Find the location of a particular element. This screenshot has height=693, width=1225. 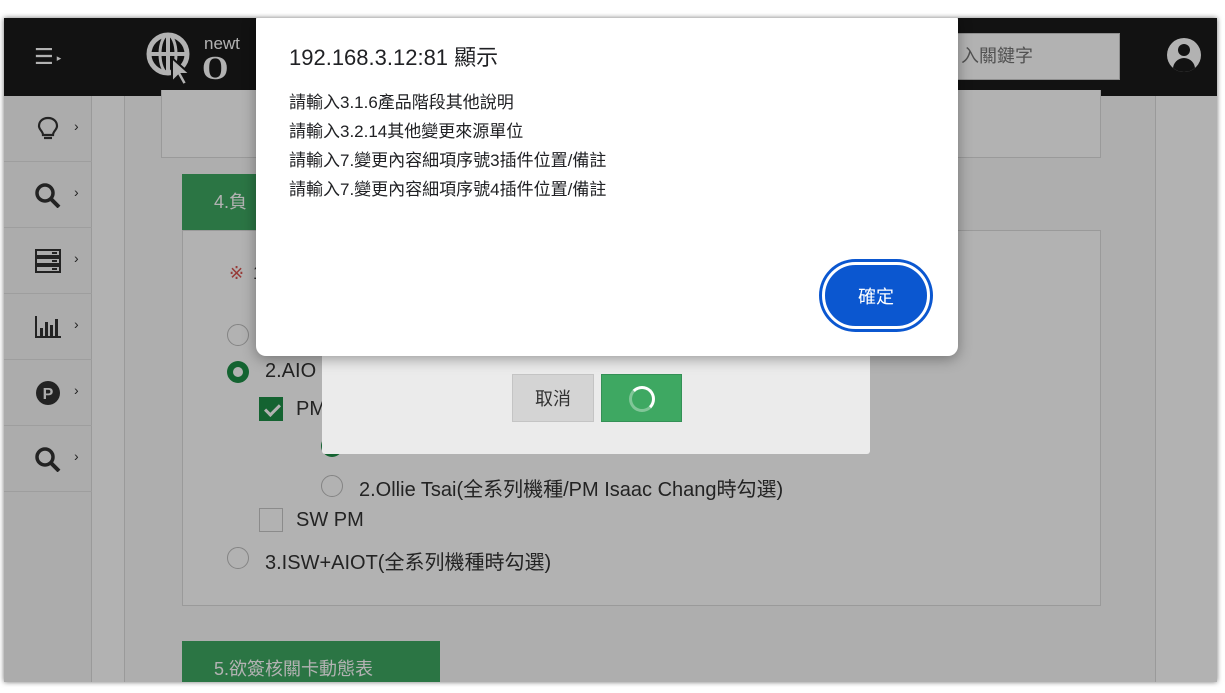

alert-title: 192.168.3.12:81 顯示 is located at coordinates (394, 57).